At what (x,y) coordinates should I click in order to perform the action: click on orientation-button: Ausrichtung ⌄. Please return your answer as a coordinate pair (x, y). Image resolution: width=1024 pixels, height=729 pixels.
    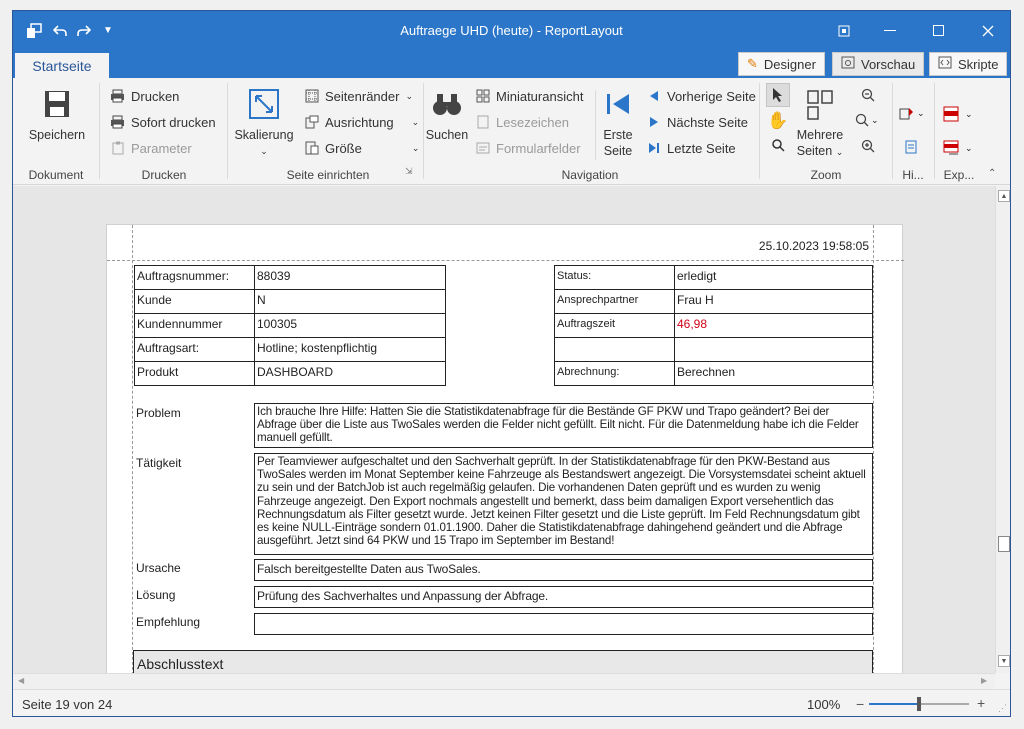
    Looking at the image, I should click on (361, 122).